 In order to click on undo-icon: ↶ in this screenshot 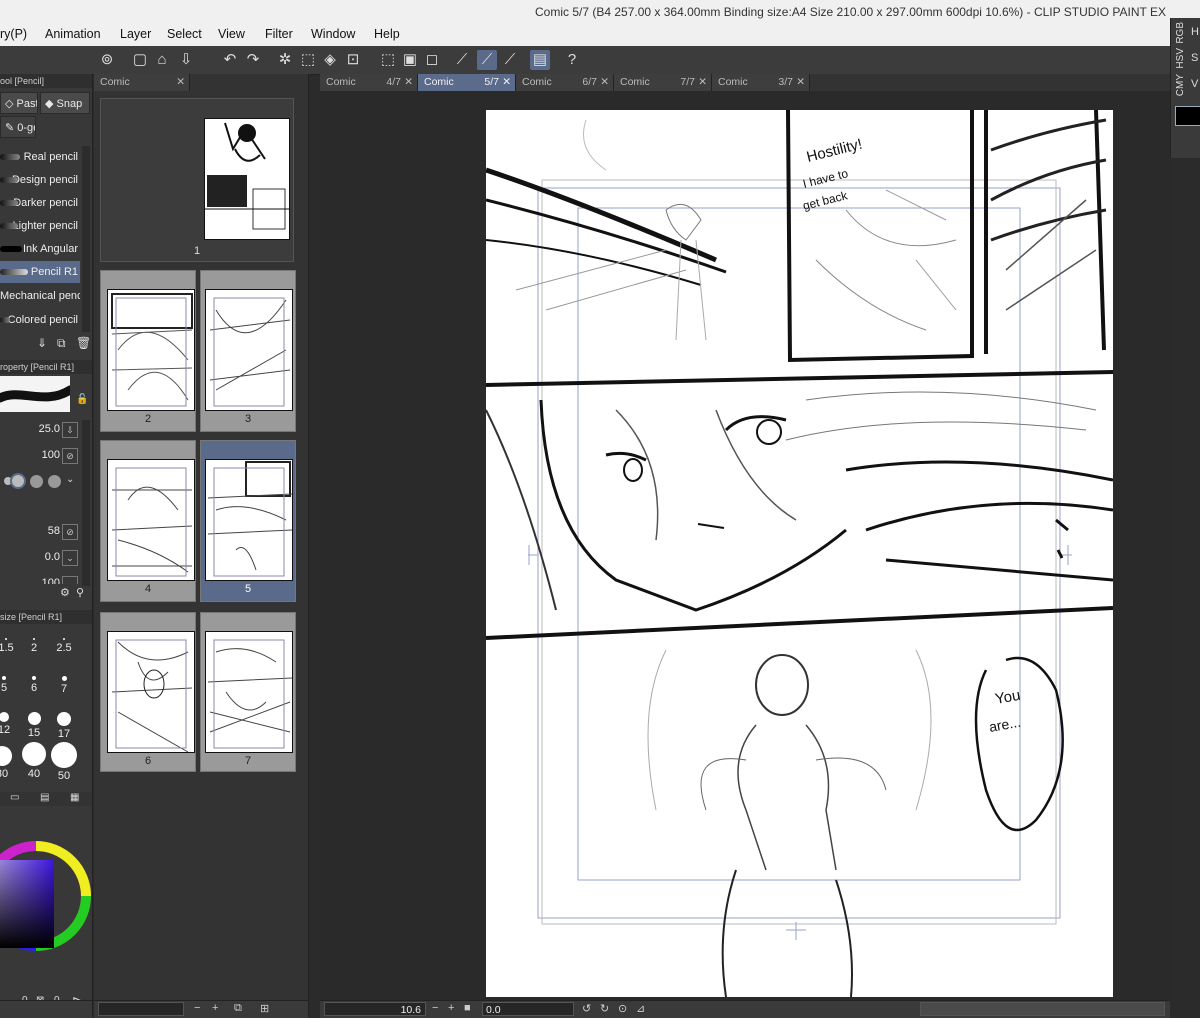, I will do `click(230, 60)`.